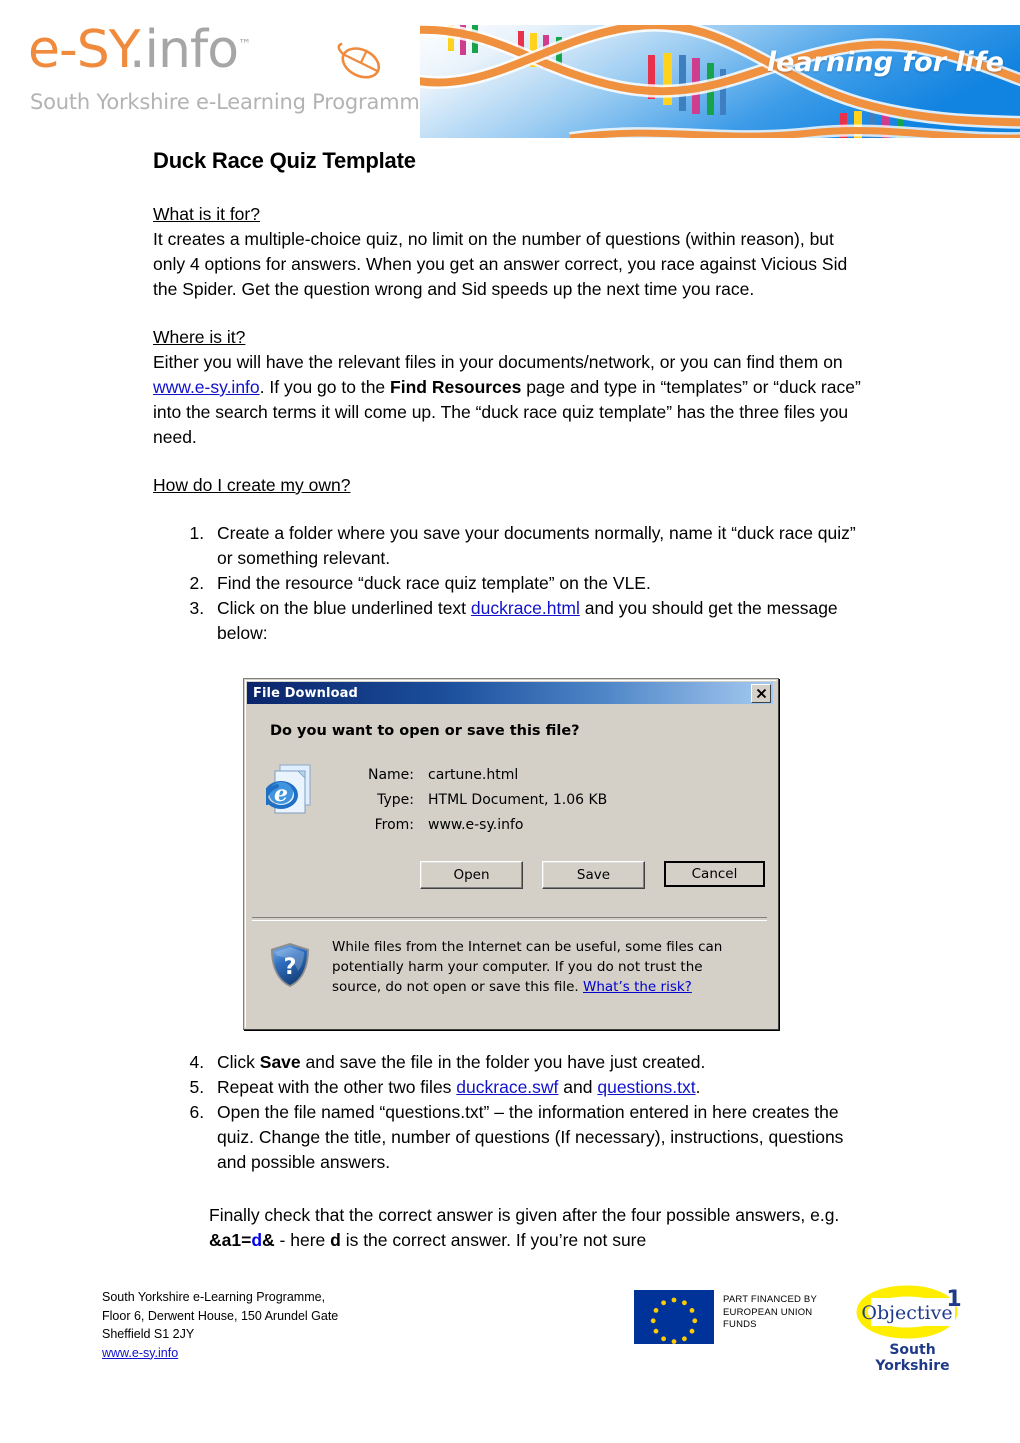  I want to click on step-3-text-before: Click on the blue underlined text, so click(344, 608).